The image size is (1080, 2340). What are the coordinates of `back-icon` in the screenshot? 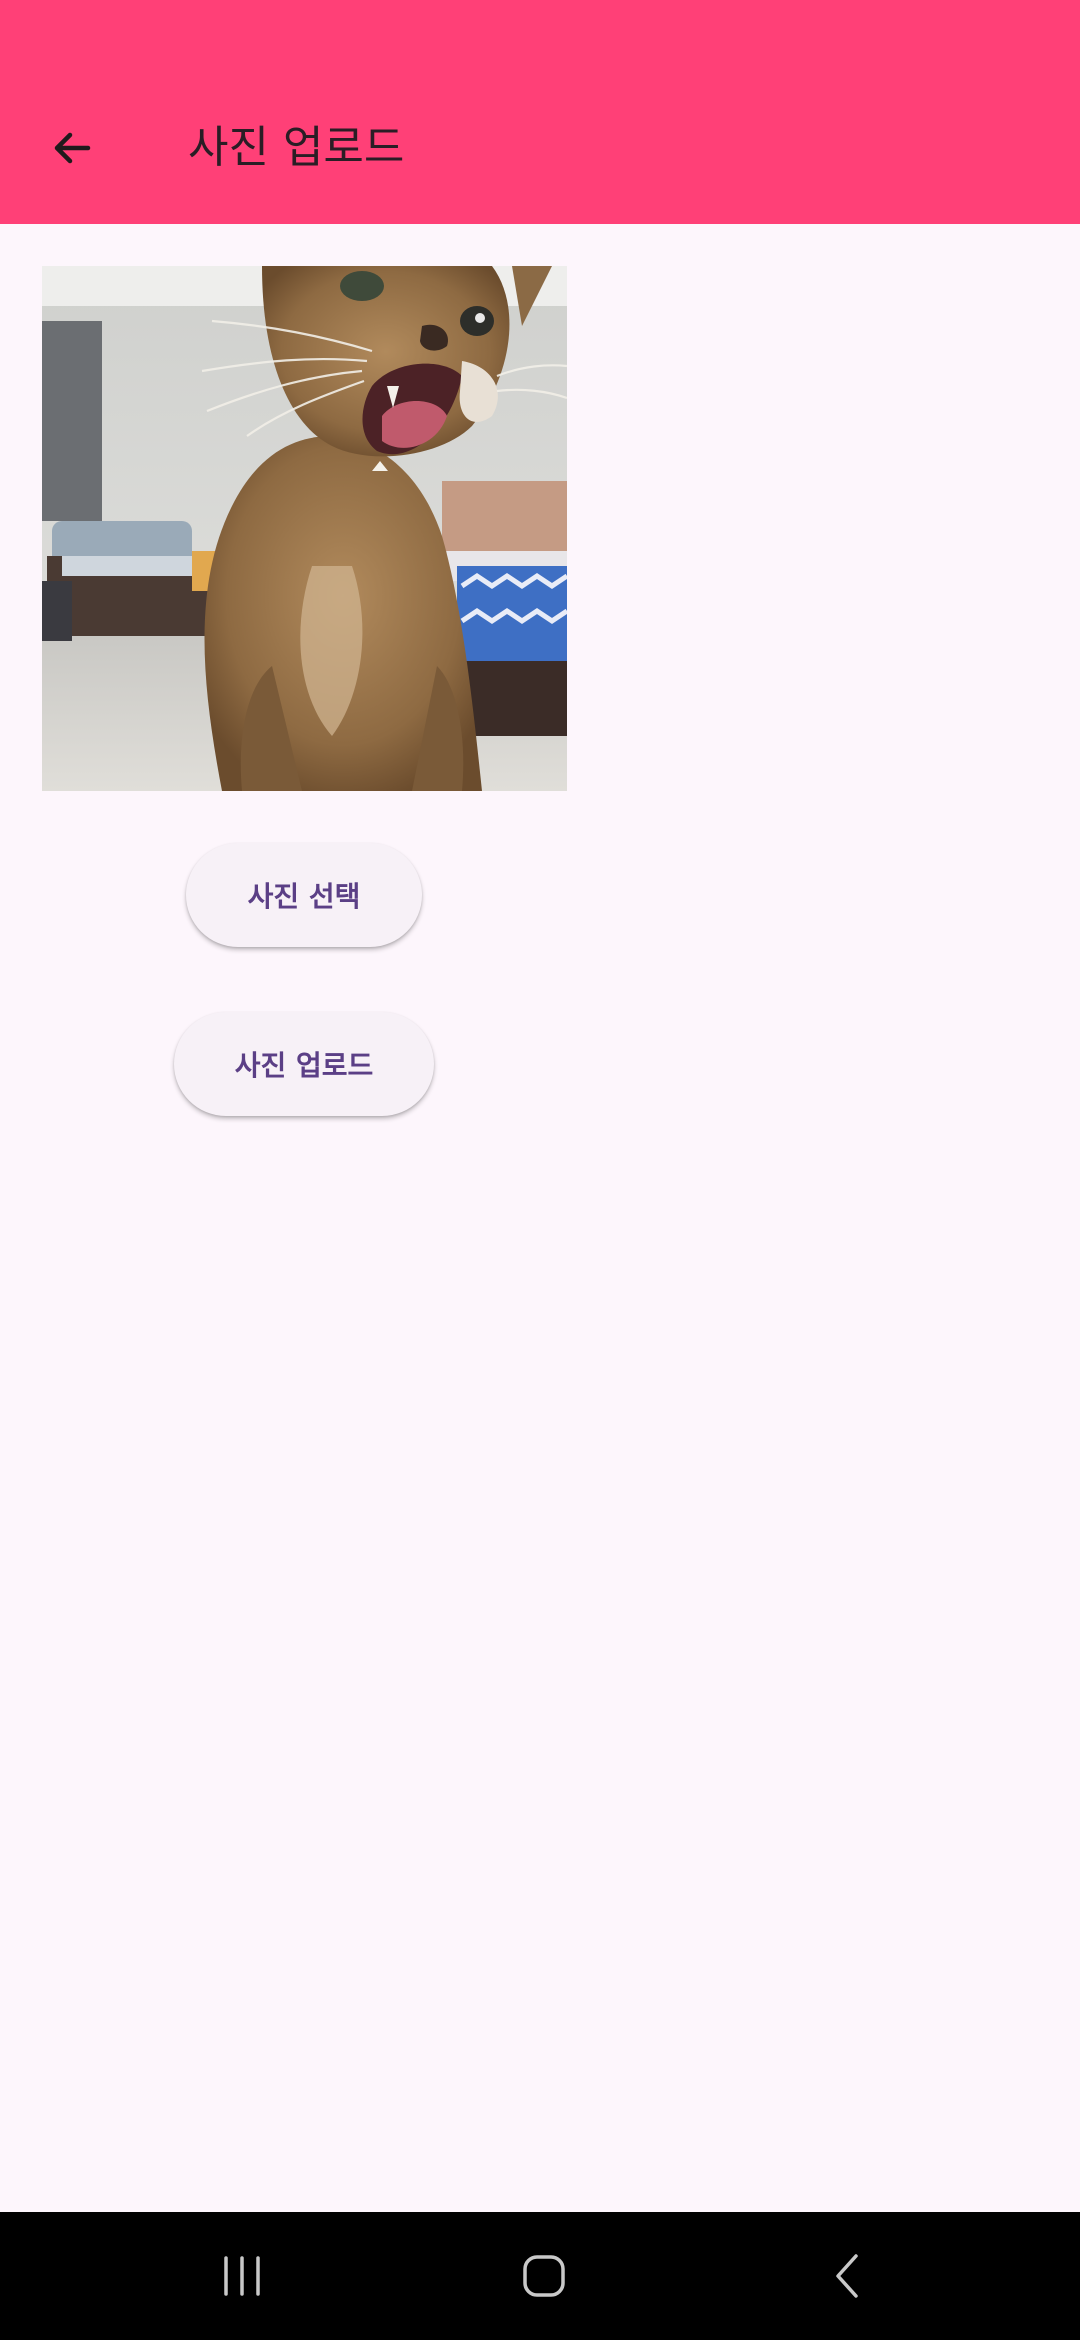 It's located at (847, 2276).